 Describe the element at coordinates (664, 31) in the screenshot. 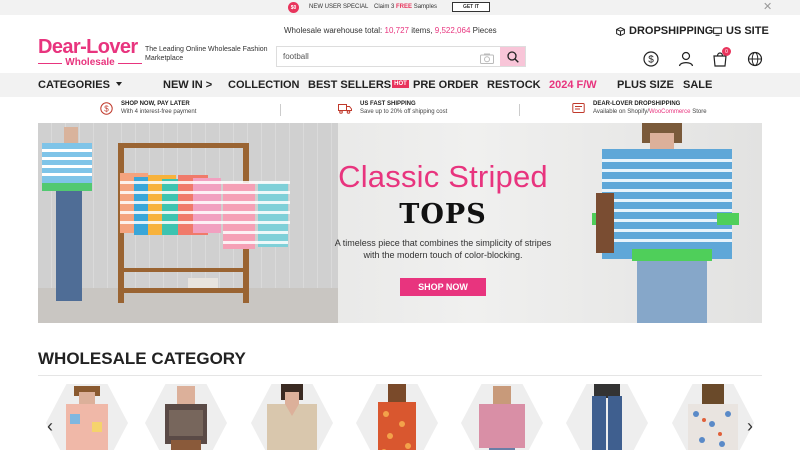

I see `dropshipping-link: DROPSHIPPING` at that location.